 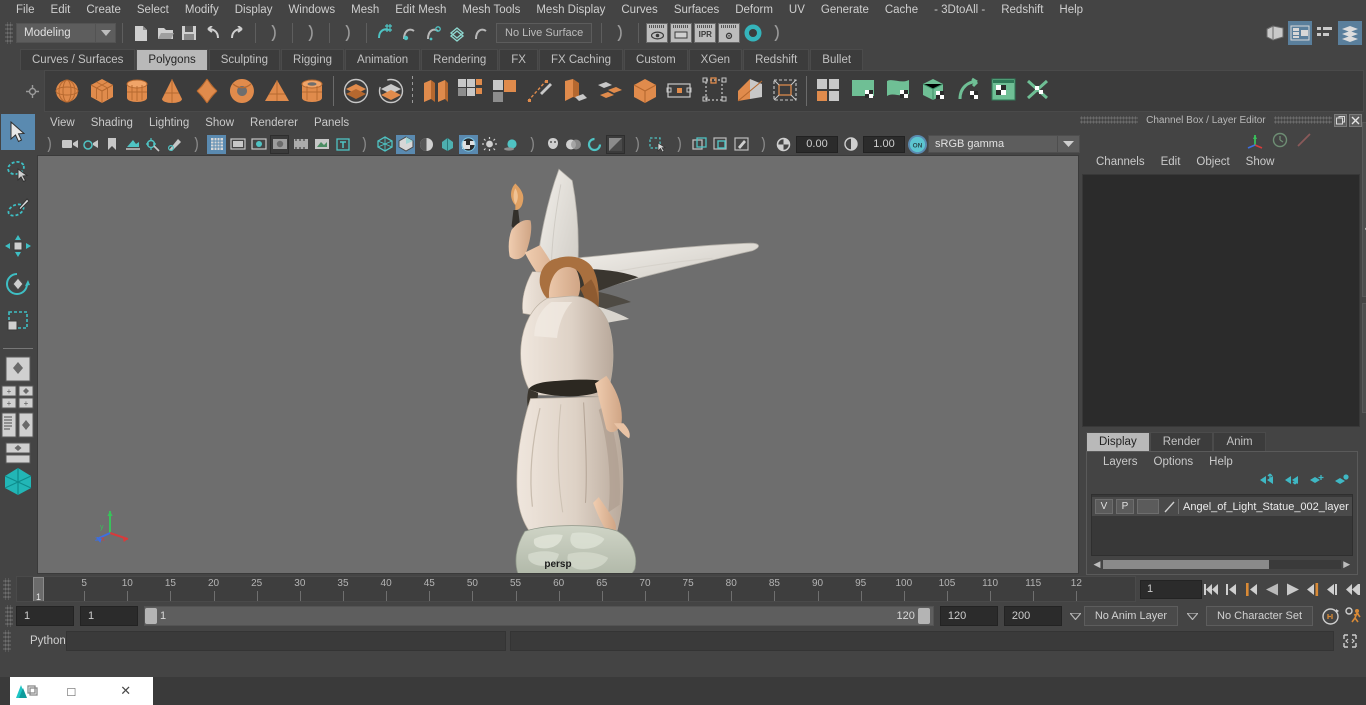 What do you see at coordinates (7, 589) in the screenshot?
I see `time-slider-grip` at bounding box center [7, 589].